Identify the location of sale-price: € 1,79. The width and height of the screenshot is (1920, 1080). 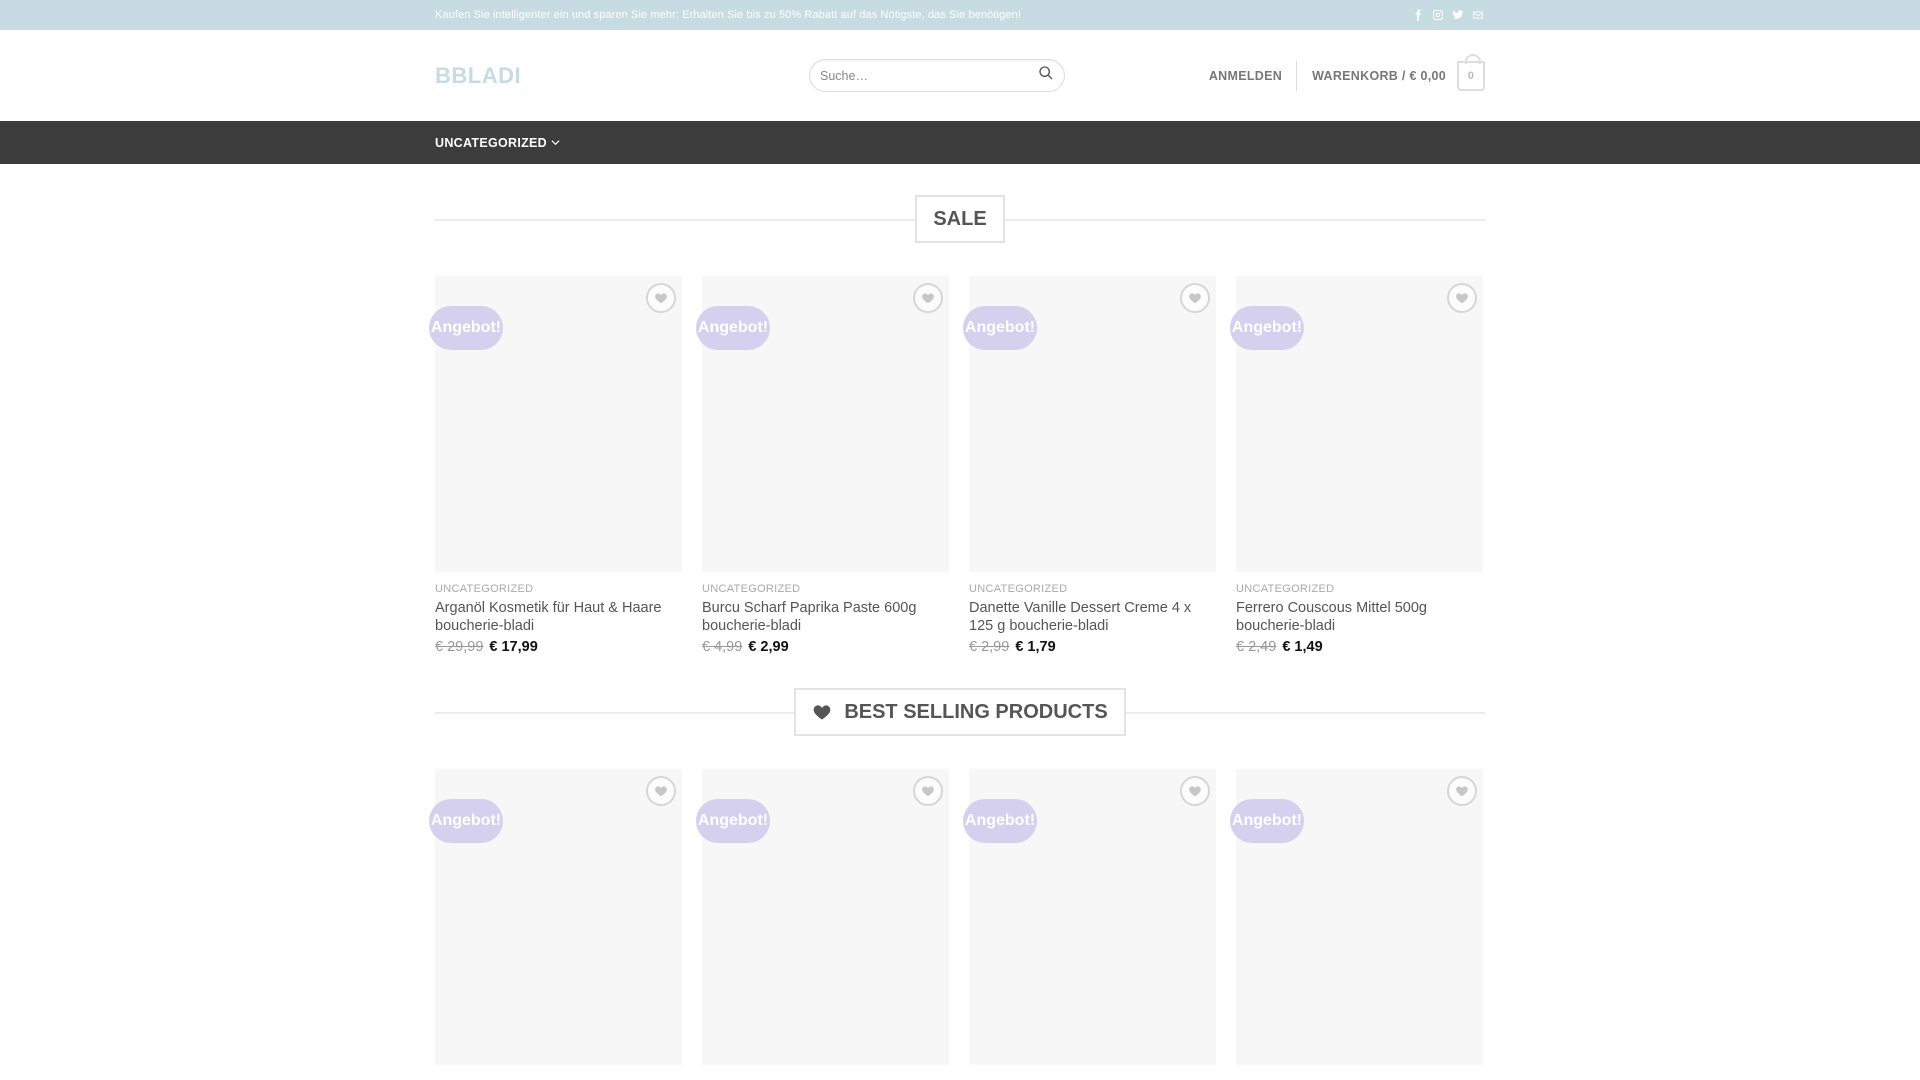
(1035, 647).